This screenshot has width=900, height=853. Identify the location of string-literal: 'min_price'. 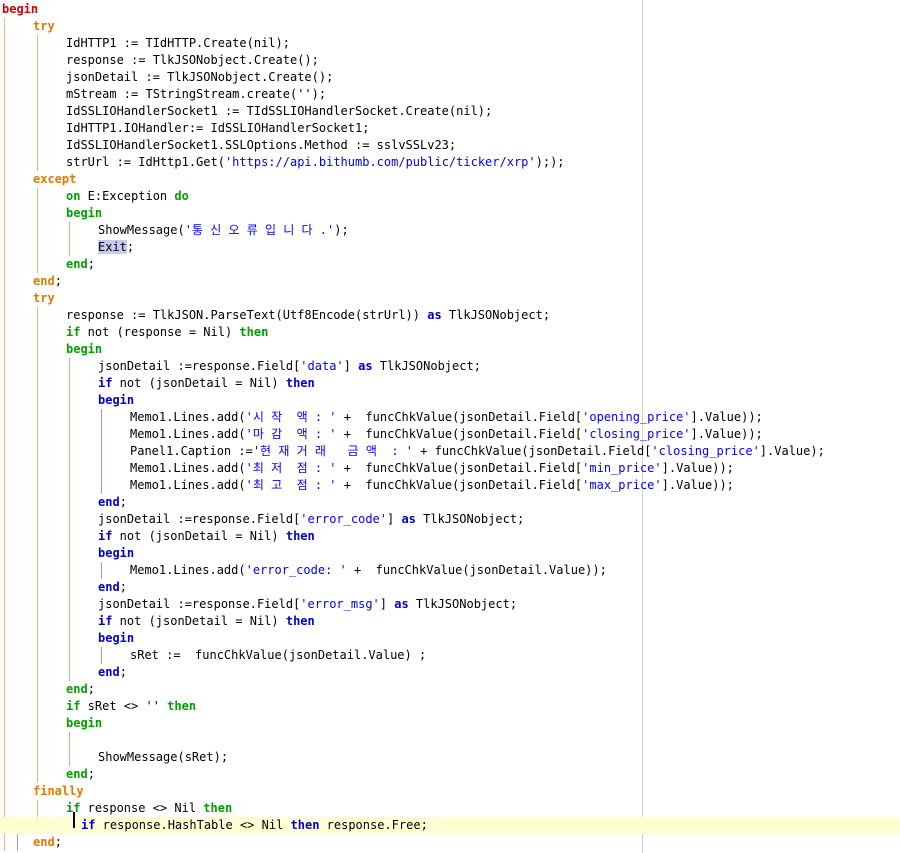
(622, 468).